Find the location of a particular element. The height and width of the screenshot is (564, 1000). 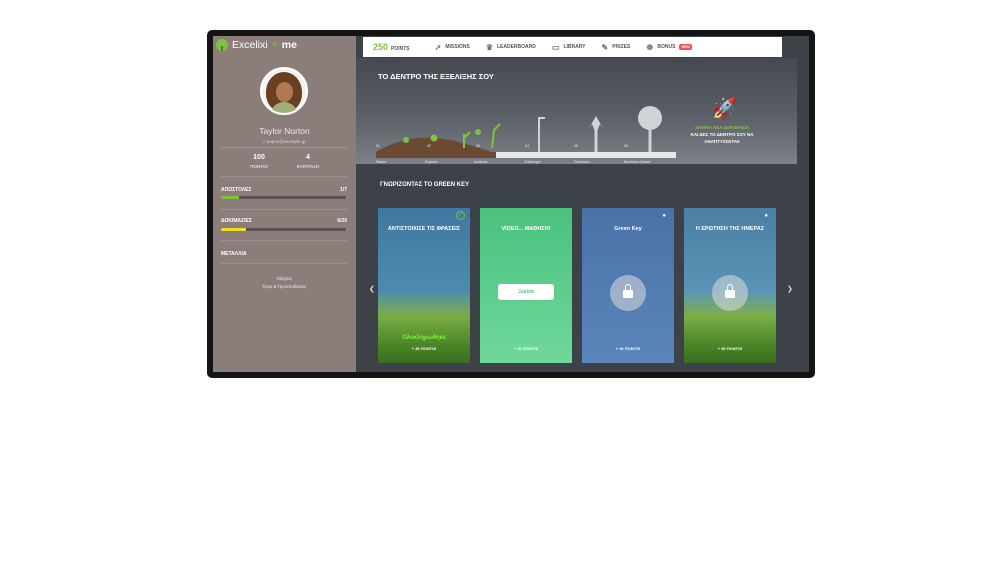

tree-grower-crown is located at coordinates (650, 118).